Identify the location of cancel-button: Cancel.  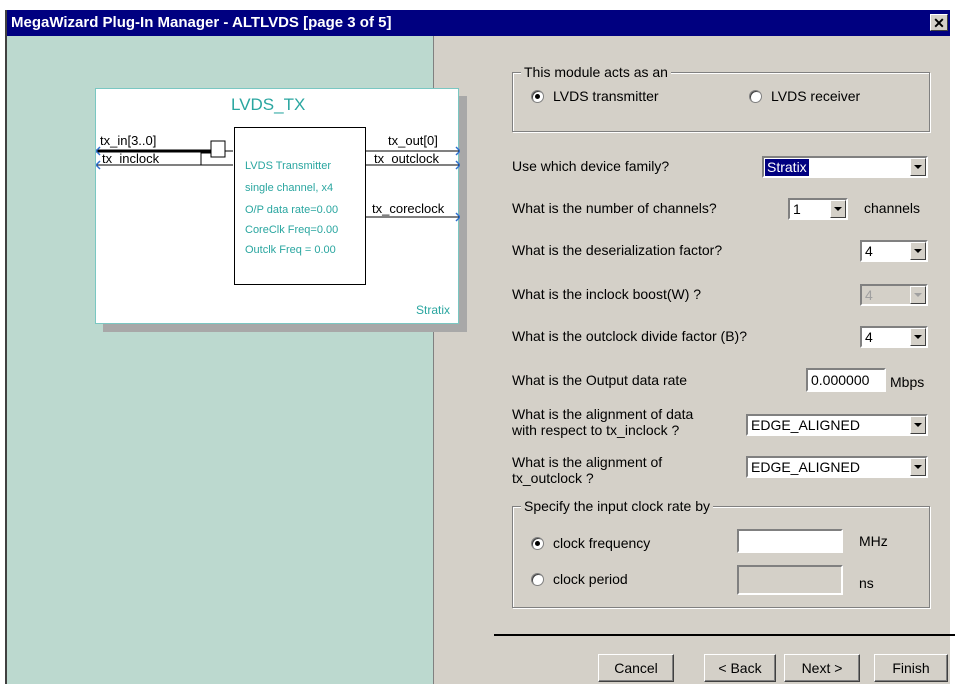
(636, 668).